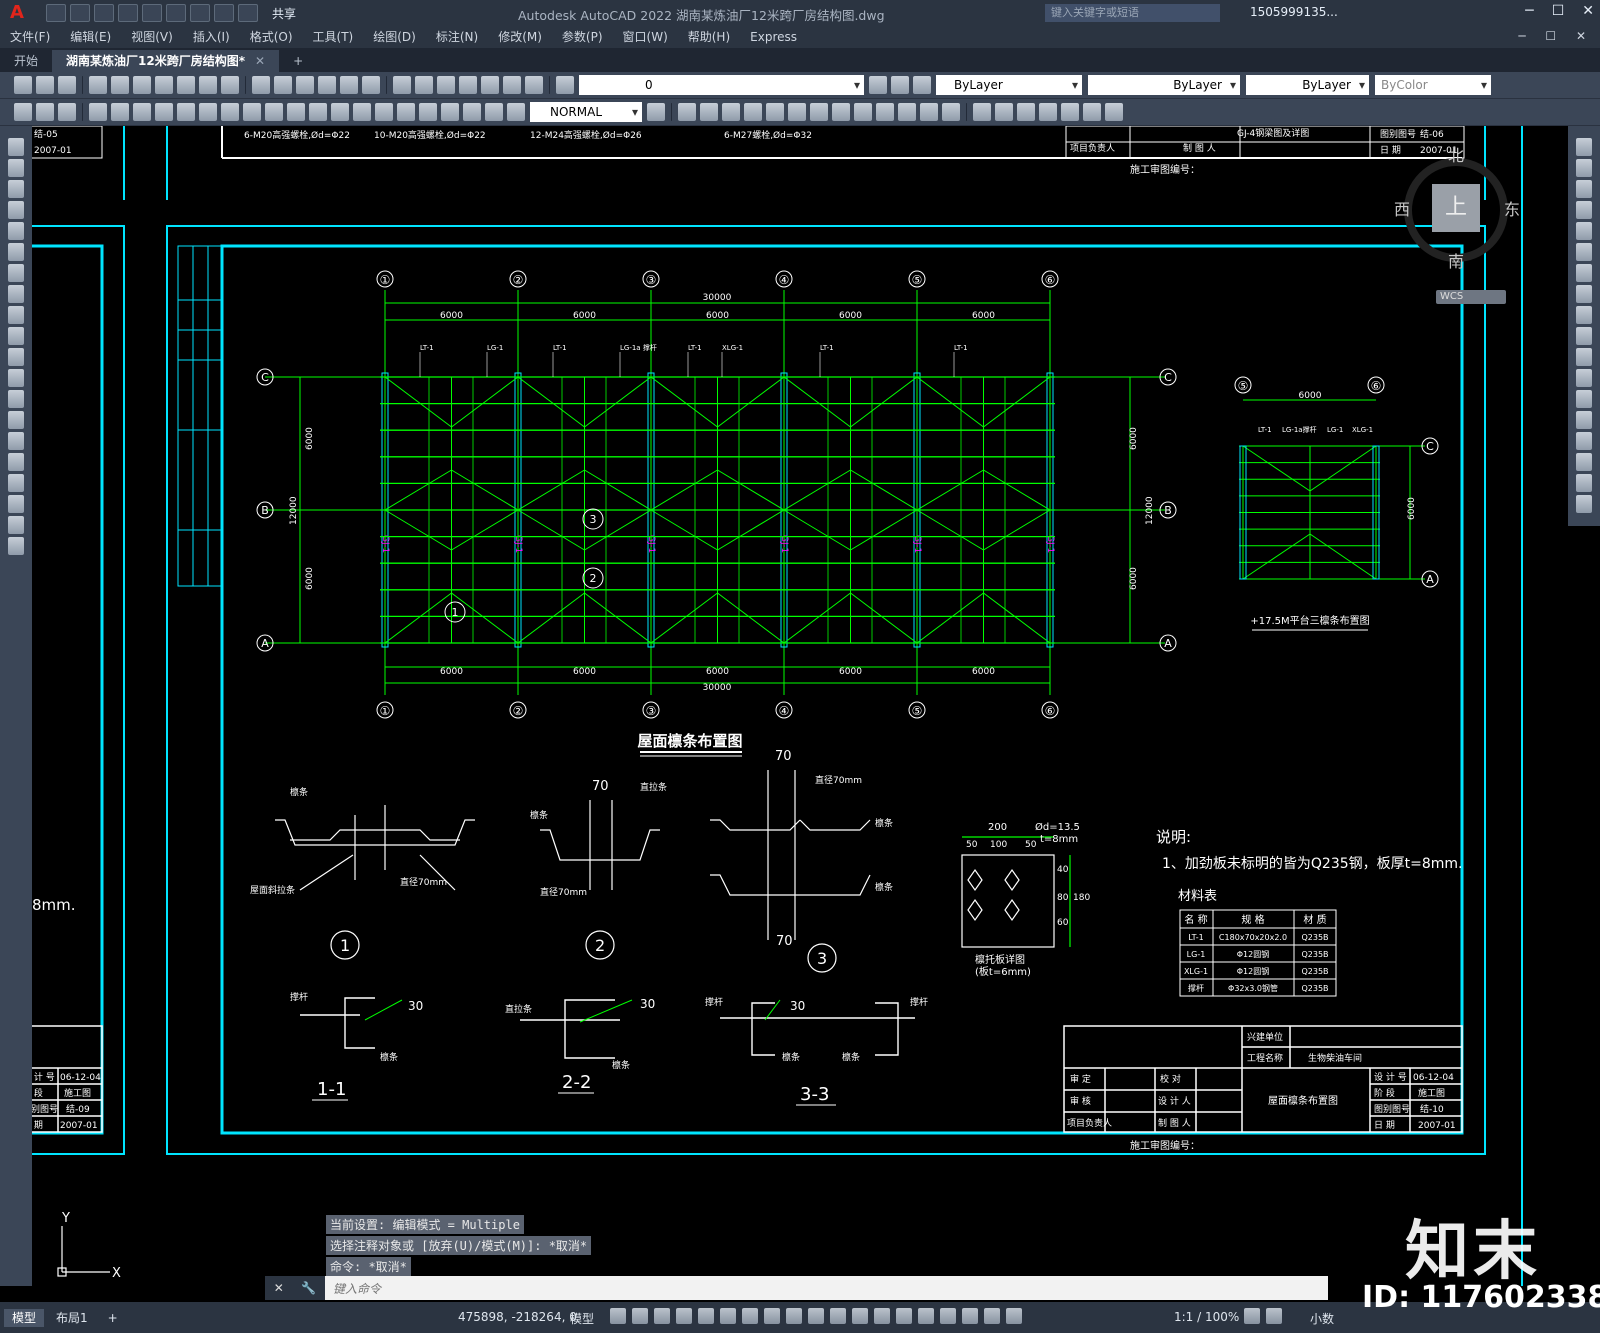 The height and width of the screenshot is (1333, 1600). Describe the element at coordinates (797, 112) in the screenshot. I see `modify-scale-icon` at that location.